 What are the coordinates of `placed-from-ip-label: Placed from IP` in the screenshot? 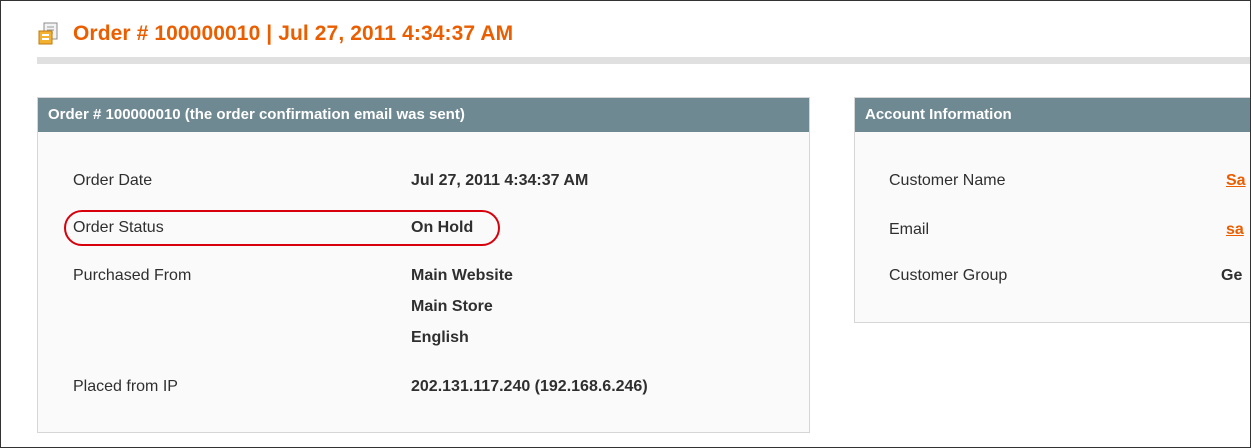 It's located at (125, 386).